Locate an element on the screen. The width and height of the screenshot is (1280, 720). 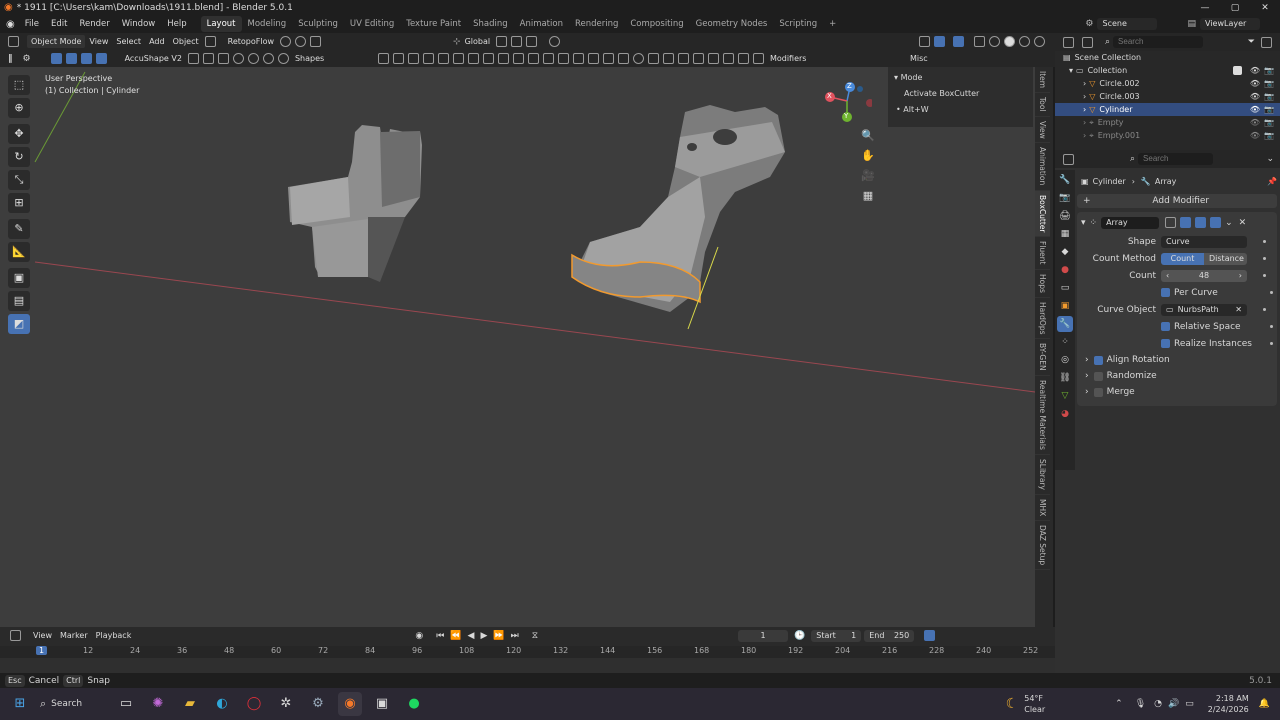
edit-mode-toggle-icon is located at coordinates (1171, 222).